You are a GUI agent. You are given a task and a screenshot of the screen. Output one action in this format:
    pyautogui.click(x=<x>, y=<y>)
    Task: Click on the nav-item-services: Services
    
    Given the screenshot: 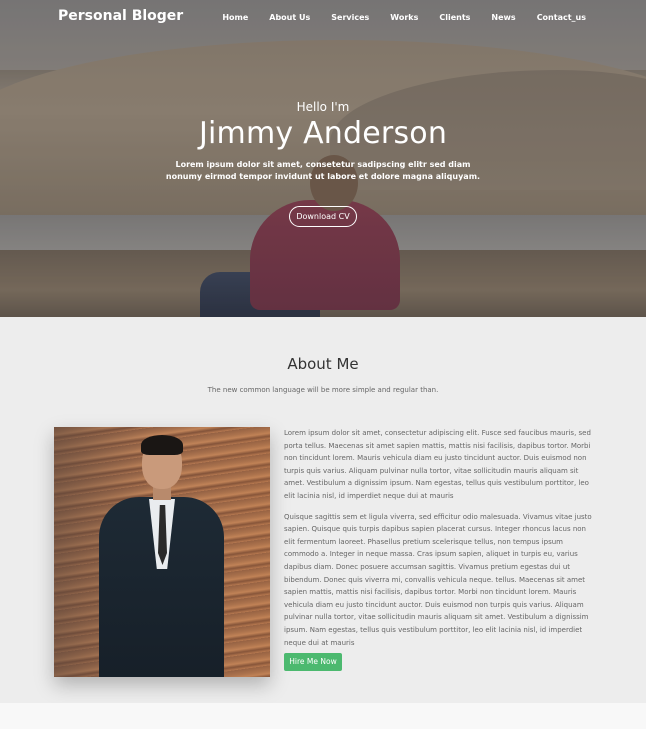 What is the action you would take?
    pyautogui.click(x=350, y=17)
    